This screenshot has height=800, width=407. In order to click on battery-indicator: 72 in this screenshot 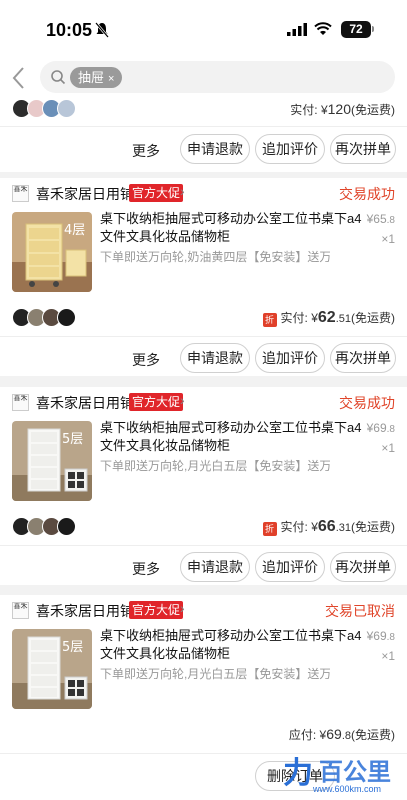, I will do `click(356, 29)`.